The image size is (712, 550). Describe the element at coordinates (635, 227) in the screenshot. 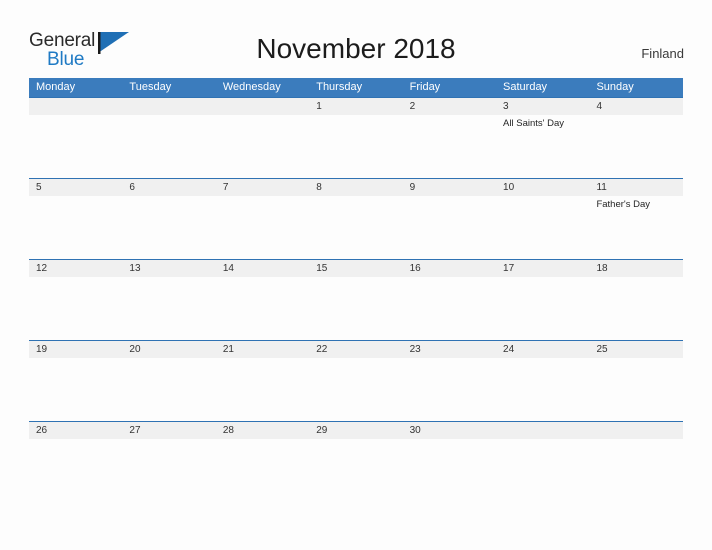

I see `day-event-fathers-day: Father's Day` at that location.